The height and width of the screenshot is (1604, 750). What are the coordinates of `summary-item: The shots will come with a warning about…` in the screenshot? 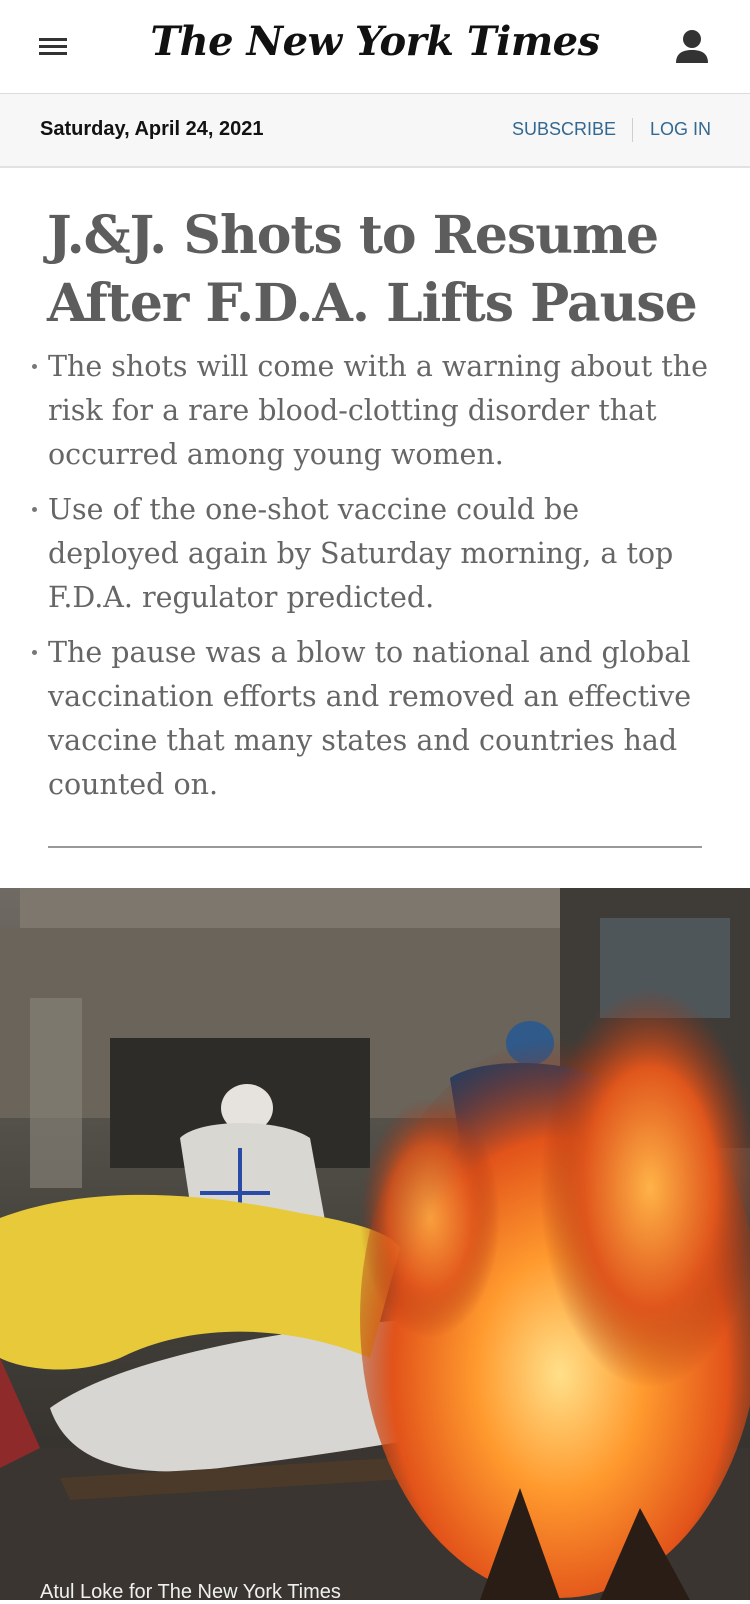 It's located at (359, 411).